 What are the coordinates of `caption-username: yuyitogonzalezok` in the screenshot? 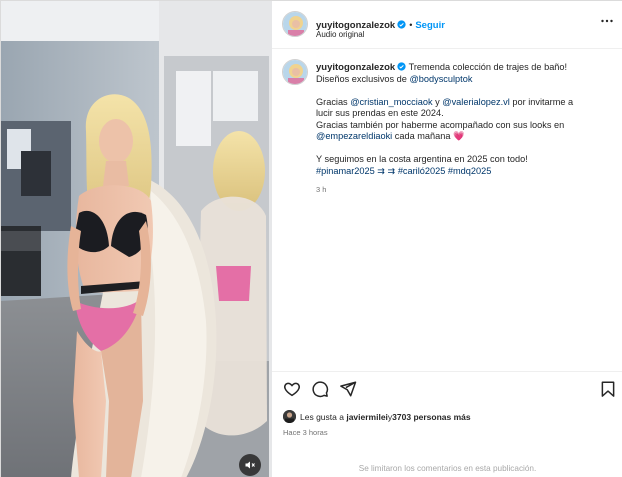 It's located at (355, 67).